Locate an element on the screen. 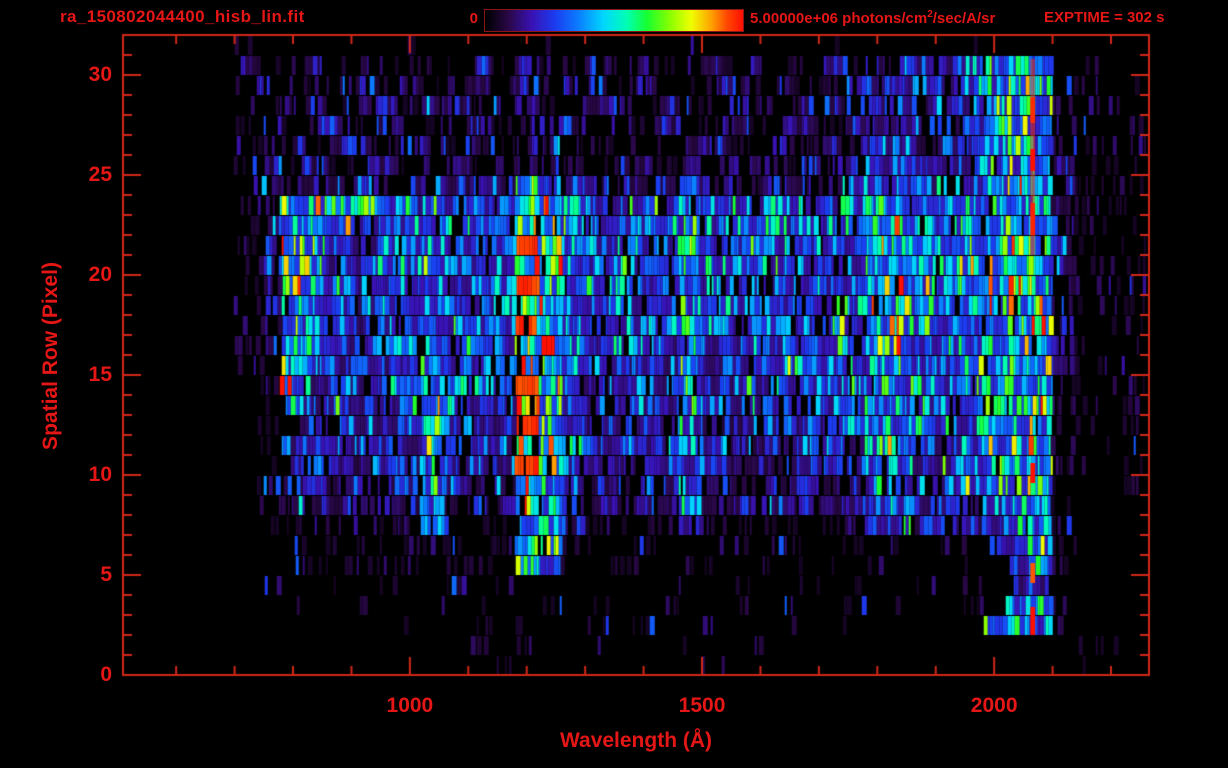 This screenshot has height=768, width=1228. y-tick-label: 5 is located at coordinates (106, 574).